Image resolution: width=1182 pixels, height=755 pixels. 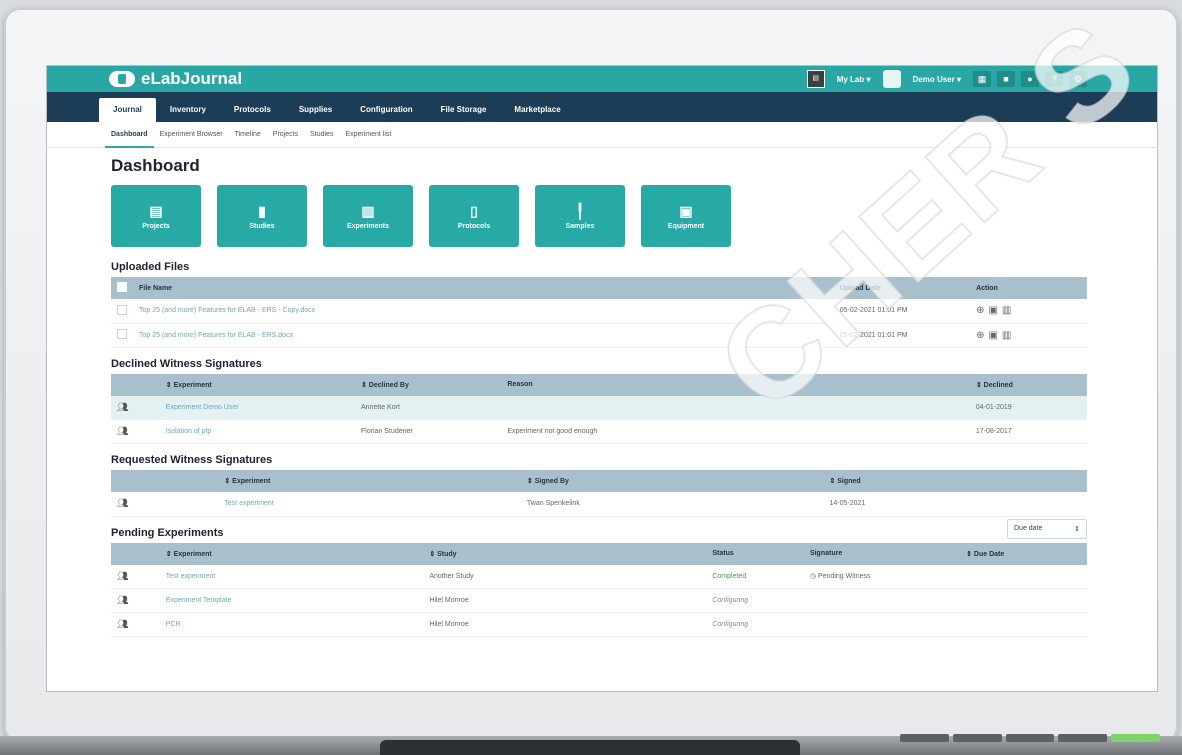 What do you see at coordinates (902, 288) in the screenshot?
I see `col-upload-date: Upload Date` at bounding box center [902, 288].